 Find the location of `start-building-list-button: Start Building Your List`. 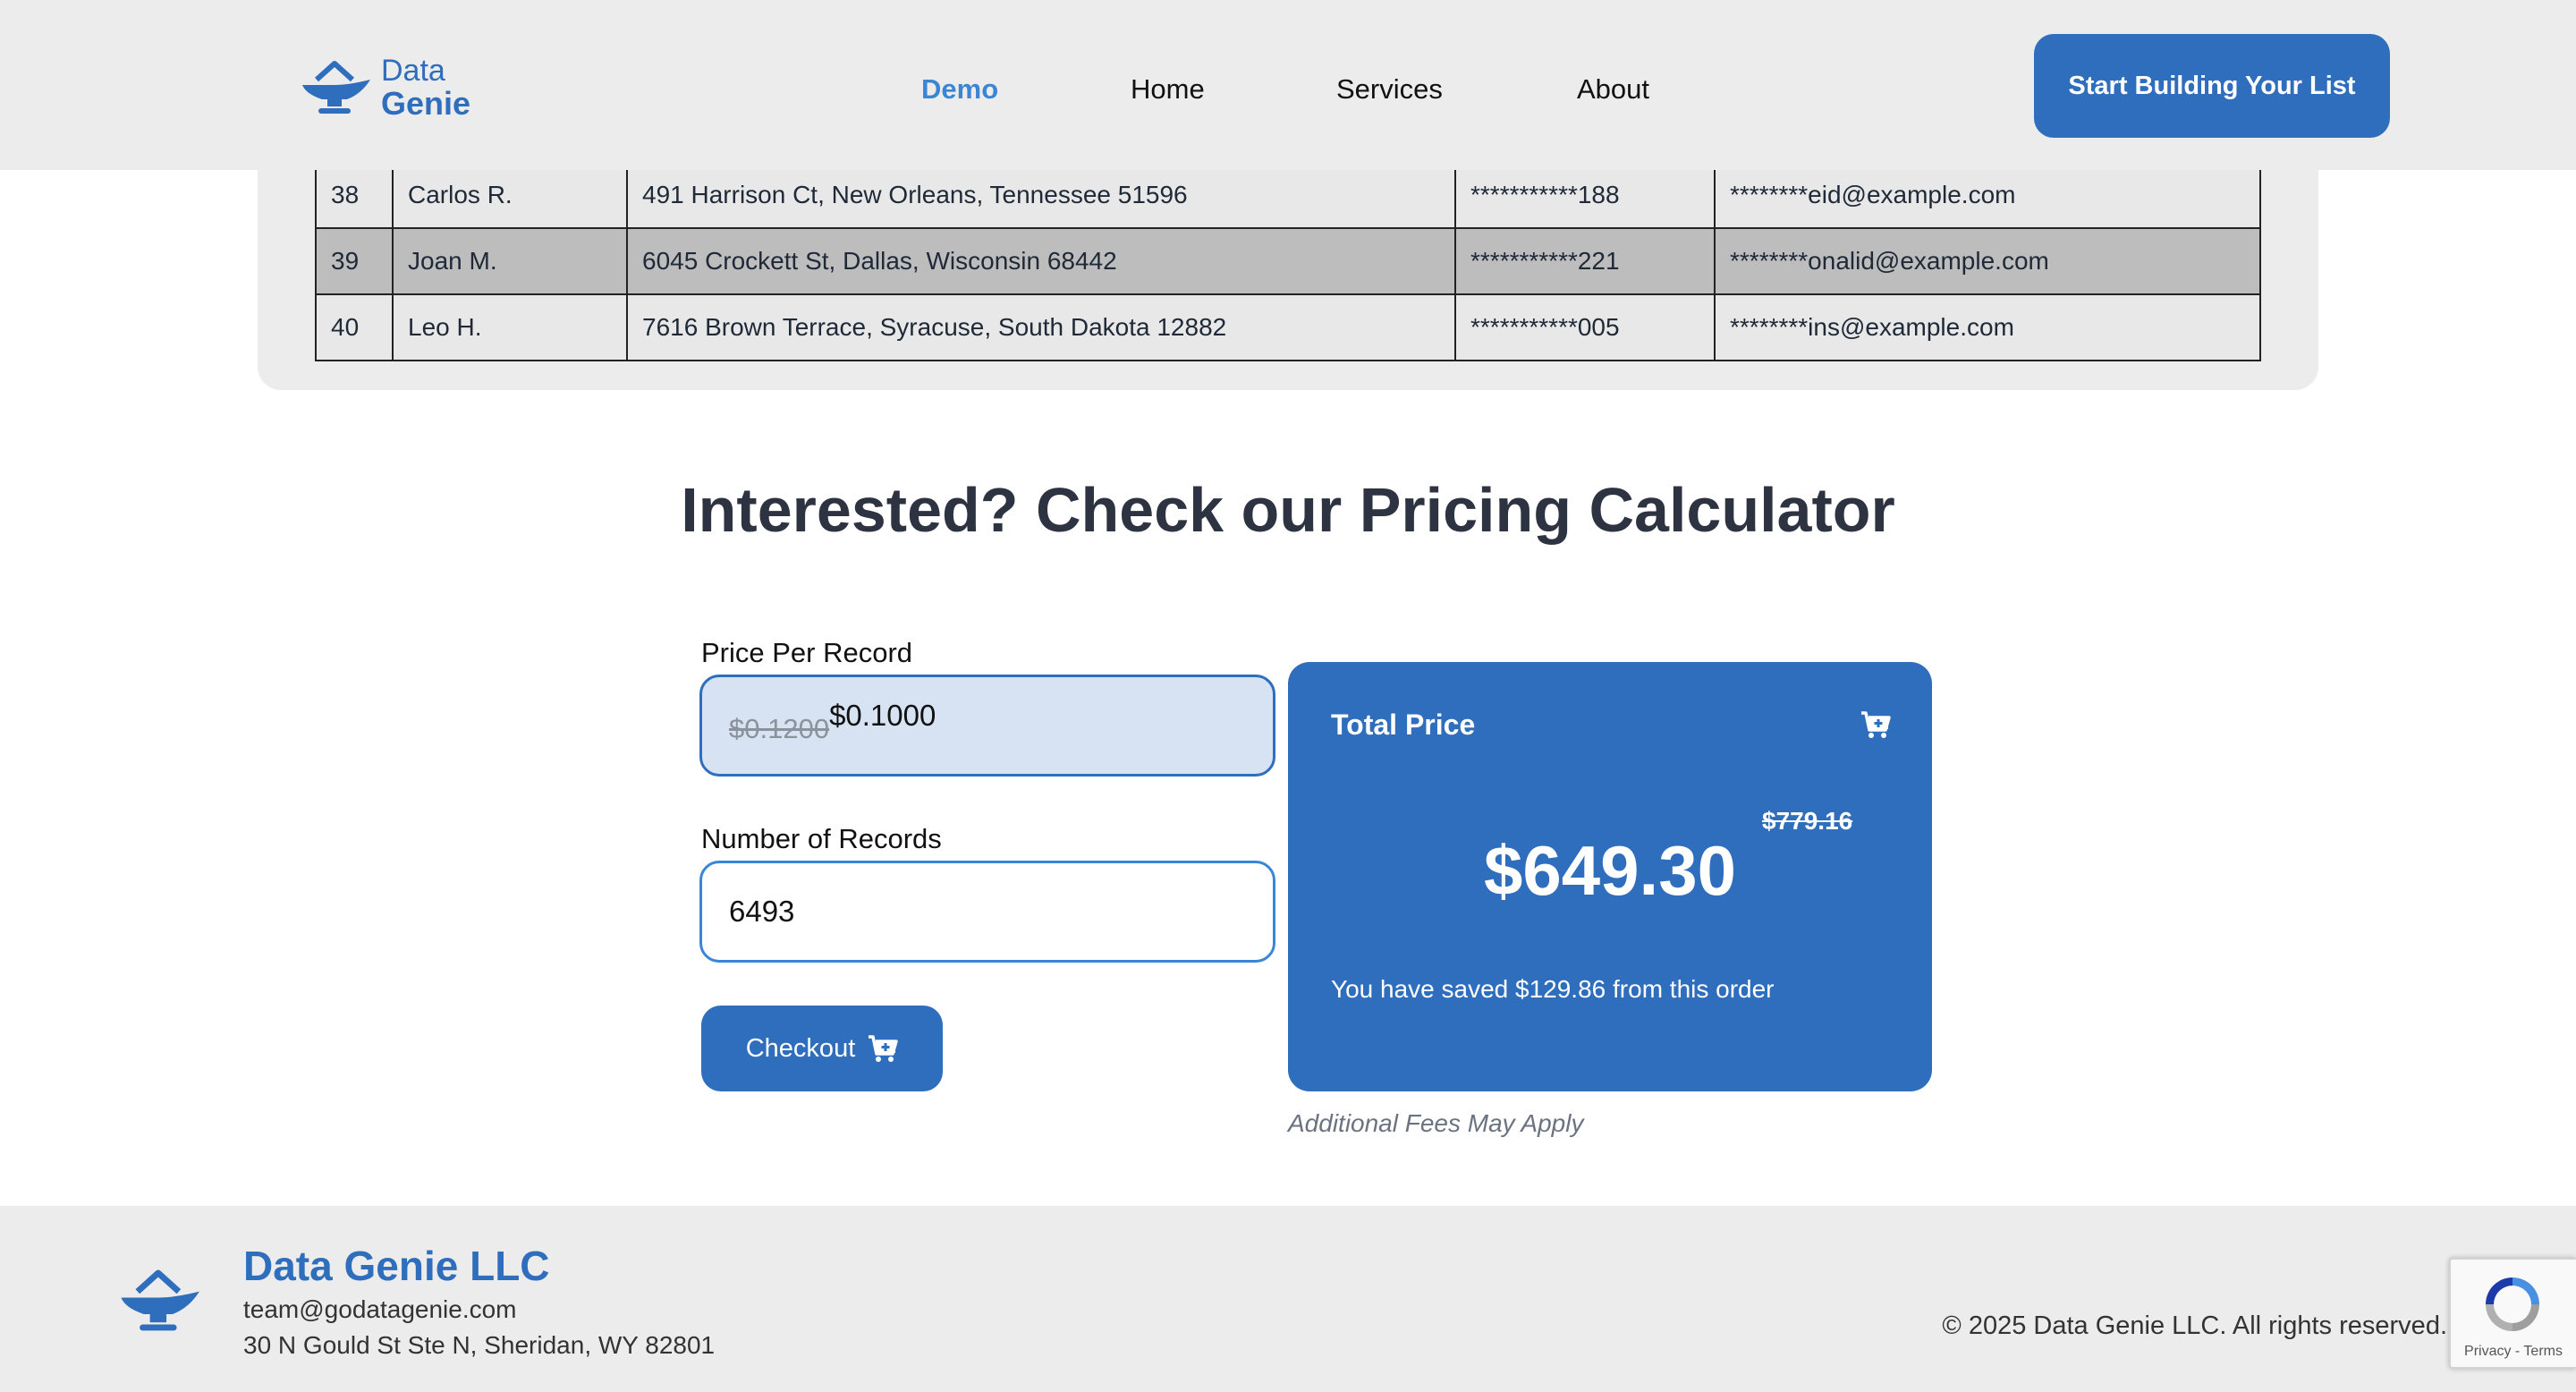

start-building-list-button: Start Building Your List is located at coordinates (2212, 86).